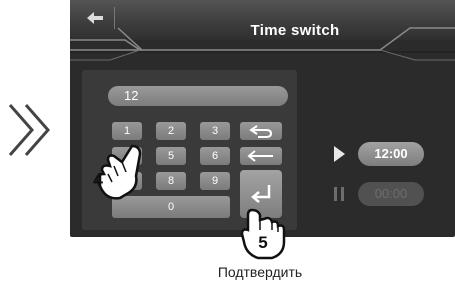 Image resolution: width=455 pixels, height=287 pixels. Describe the element at coordinates (29, 130) in the screenshot. I see `double-chevron-icon` at that location.